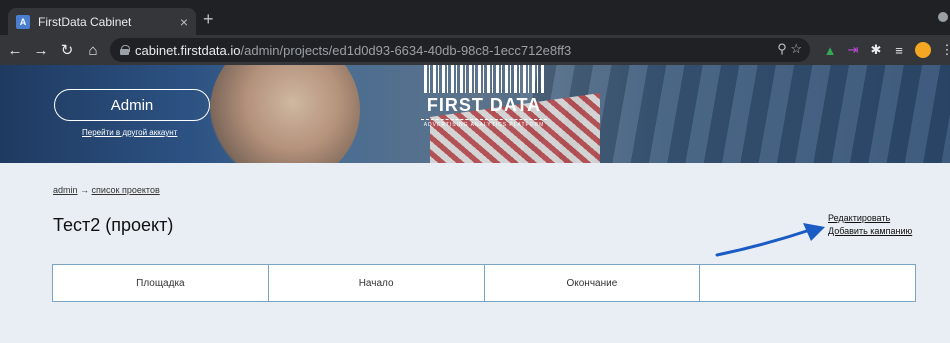 This screenshot has height=343, width=950. Describe the element at coordinates (126, 190) in the screenshot. I see `breadcrumb-project-list: список проектов` at that location.